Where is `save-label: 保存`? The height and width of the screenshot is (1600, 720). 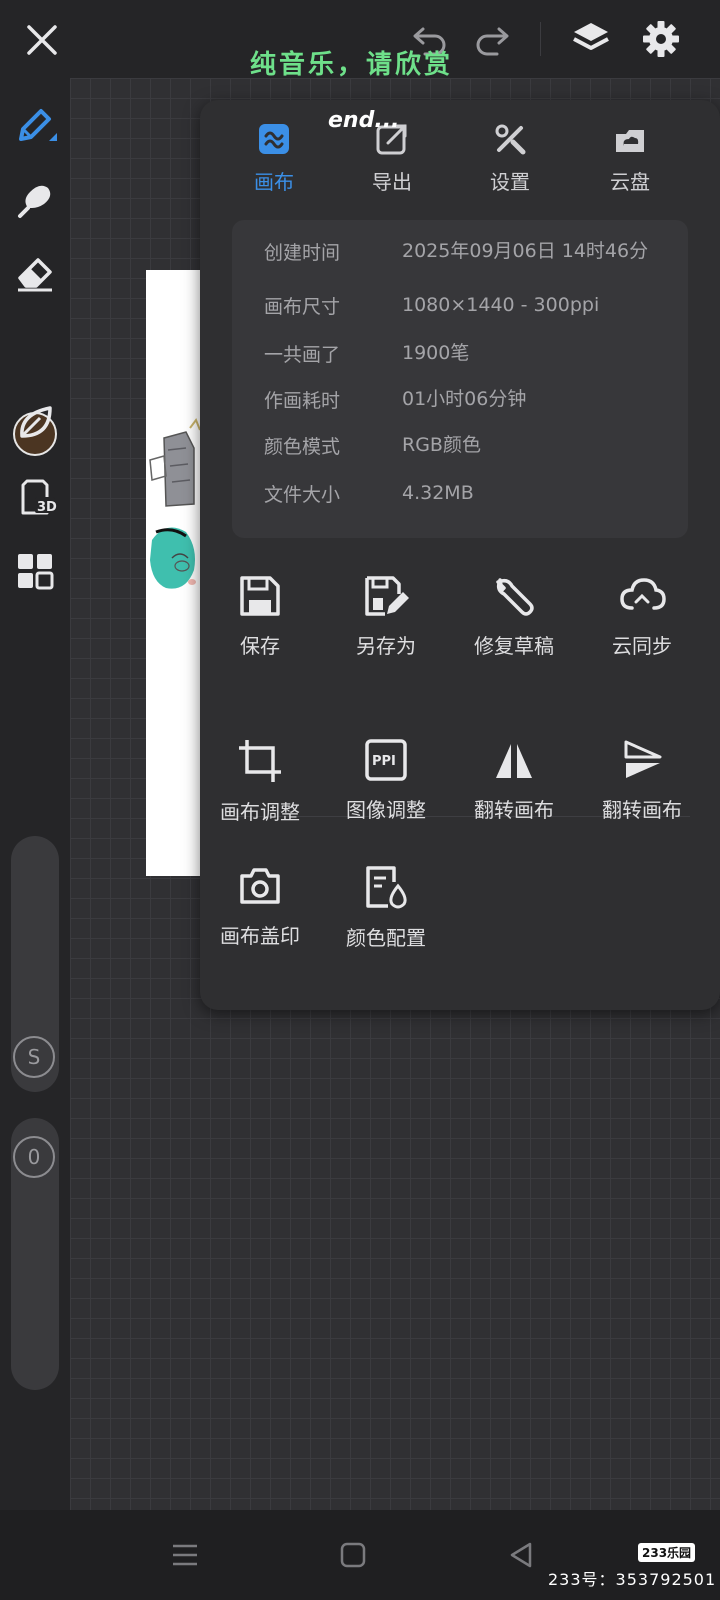
save-label: 保存 is located at coordinates (260, 646).